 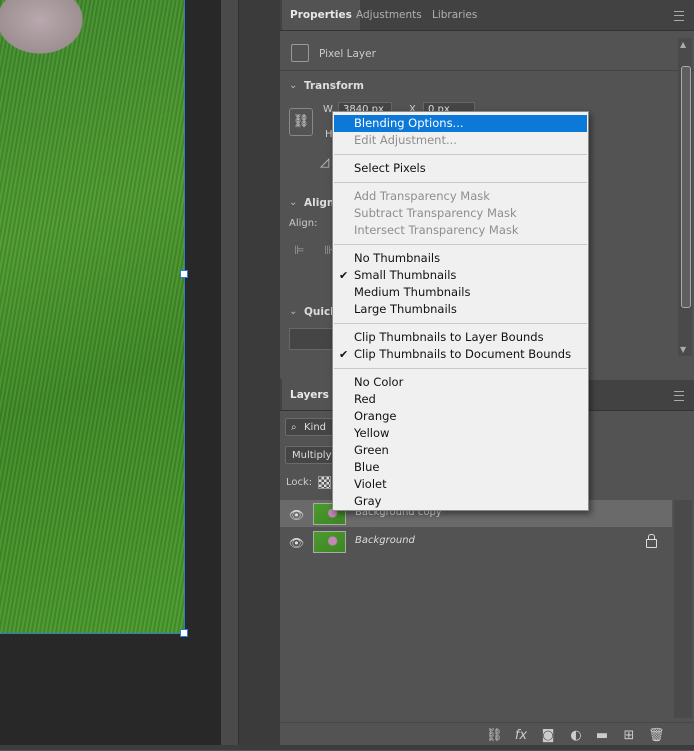 I want to click on transform-title: Transform, so click(x=334, y=86).